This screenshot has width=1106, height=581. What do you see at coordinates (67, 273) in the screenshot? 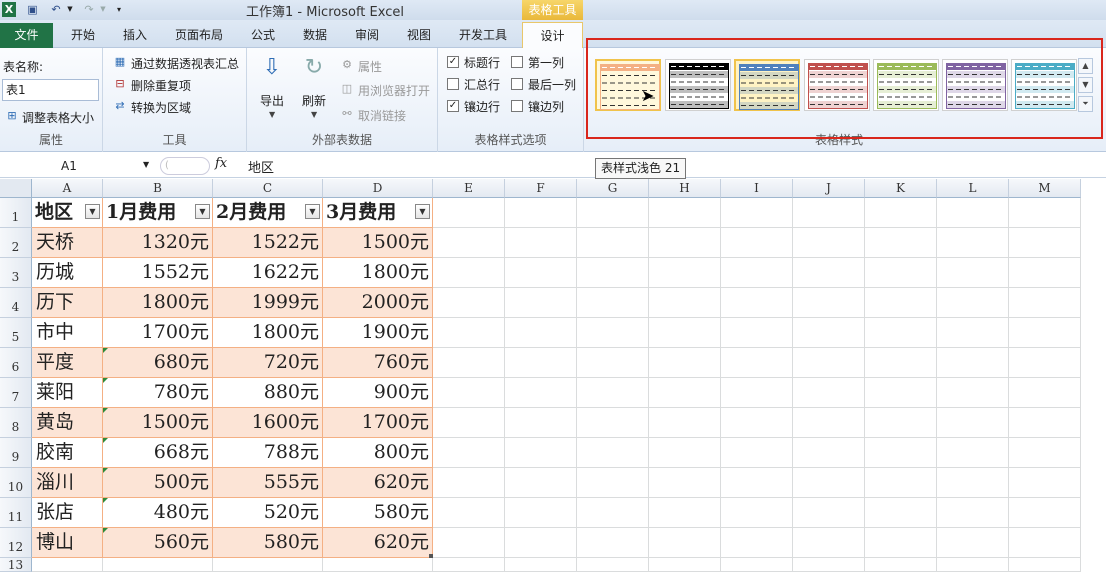
I see `region-cell: 历城` at bounding box center [67, 273].